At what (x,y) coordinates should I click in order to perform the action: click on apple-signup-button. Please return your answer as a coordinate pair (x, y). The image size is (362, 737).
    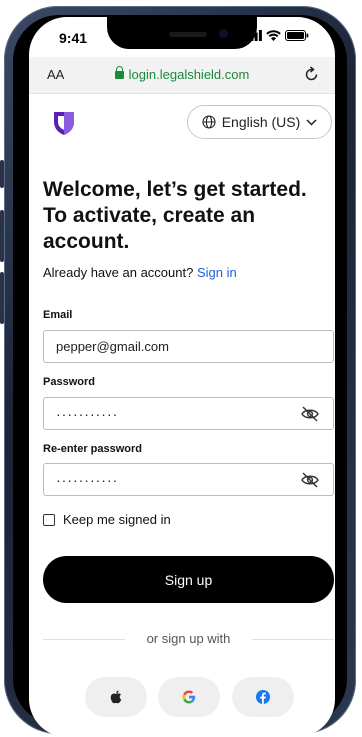
    Looking at the image, I should click on (116, 697).